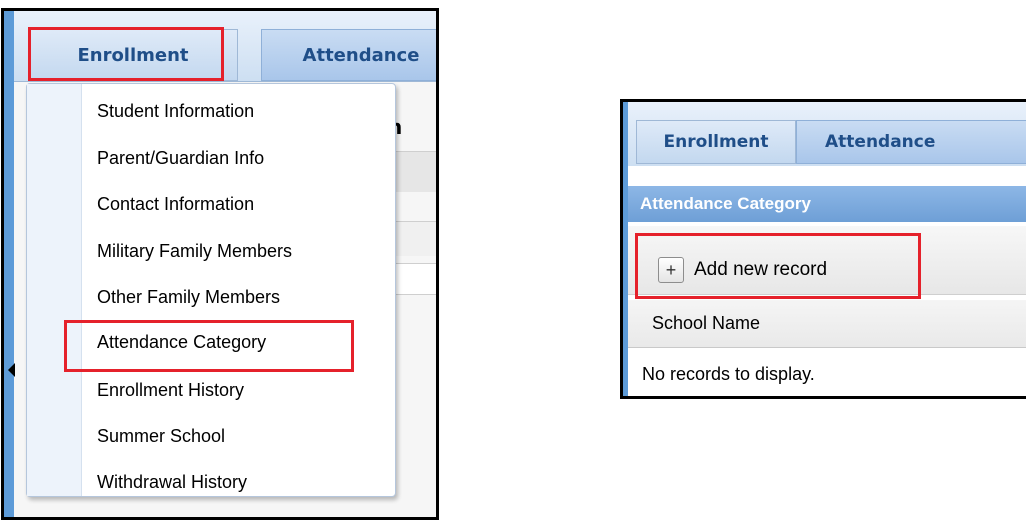 Image resolution: width=1026 pixels, height=523 pixels. I want to click on menu-item-student-information: Student Information, so click(175, 111).